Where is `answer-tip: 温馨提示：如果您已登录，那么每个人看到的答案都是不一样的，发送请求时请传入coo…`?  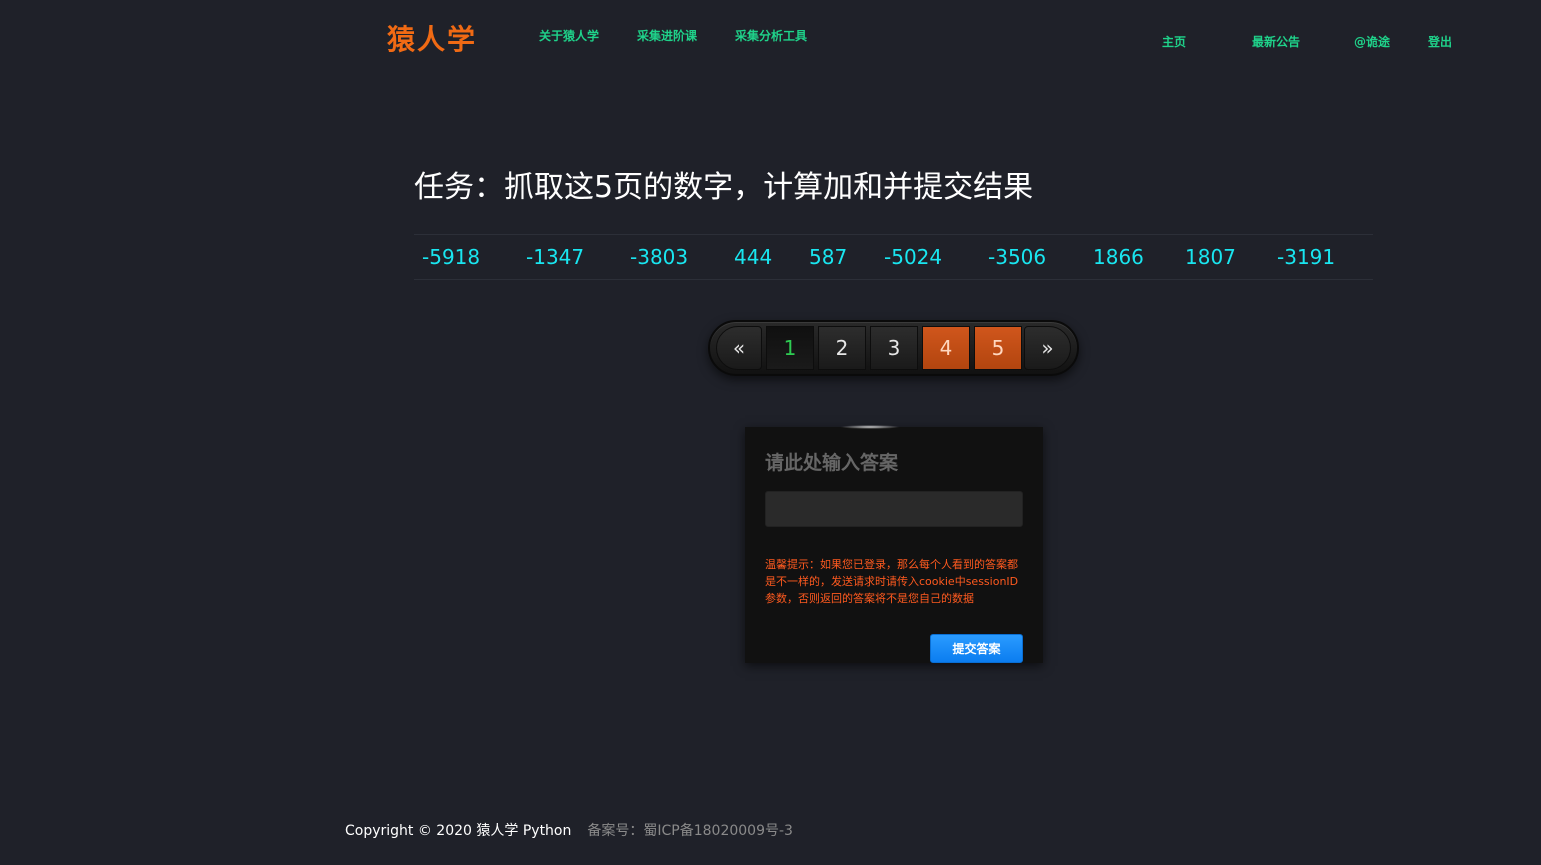 answer-tip: 温馨提示：如果您已登录，那么每个人看到的答案都是不一样的，发送请求时请传入coo… is located at coordinates (892, 581).